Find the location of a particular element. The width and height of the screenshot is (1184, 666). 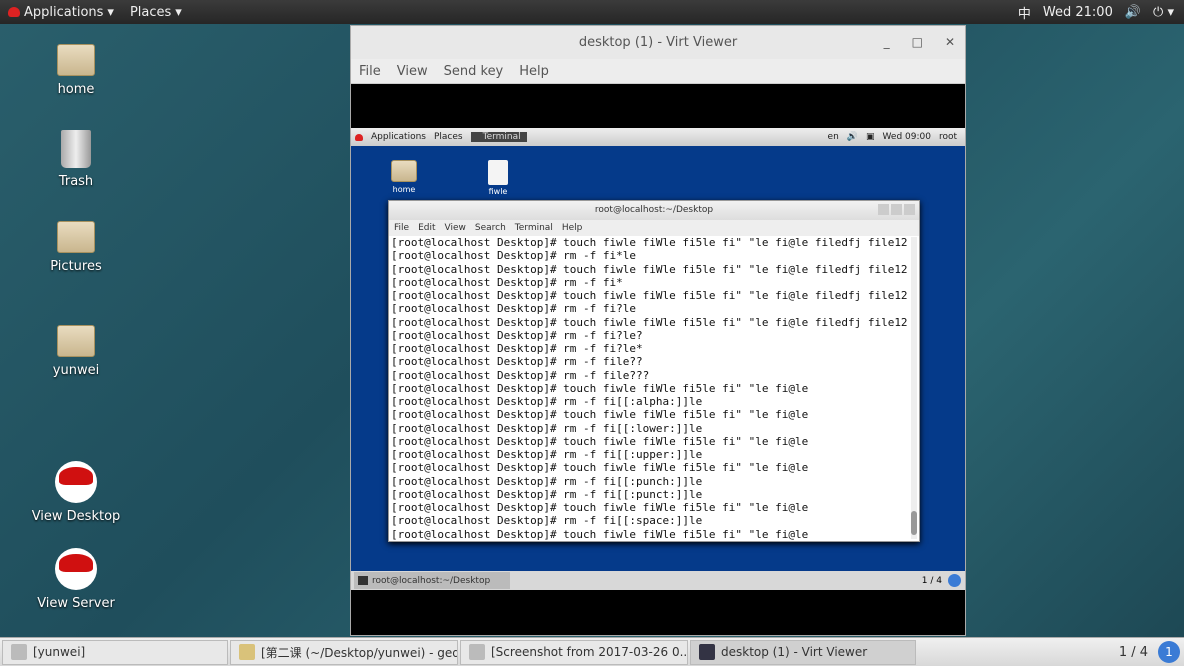

guest-workspace: 1 / 4 is located at coordinates (932, 581).